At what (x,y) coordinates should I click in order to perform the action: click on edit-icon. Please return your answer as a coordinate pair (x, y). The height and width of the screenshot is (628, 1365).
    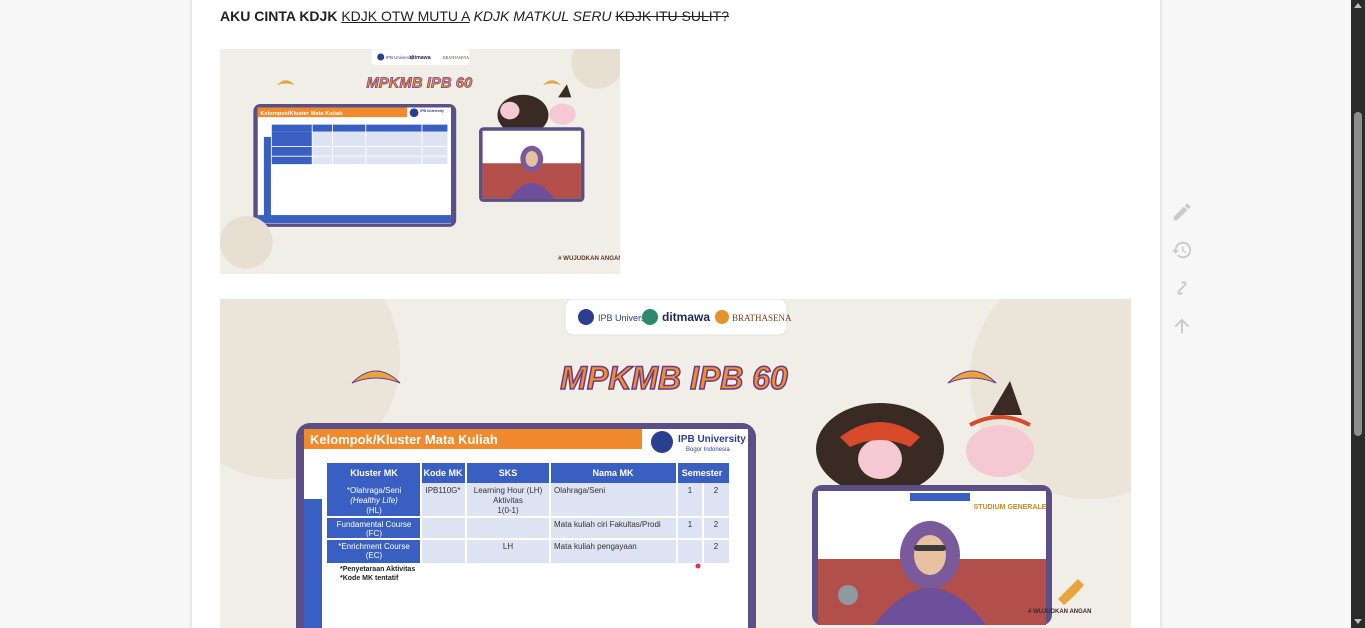
    Looking at the image, I should click on (1182, 212).